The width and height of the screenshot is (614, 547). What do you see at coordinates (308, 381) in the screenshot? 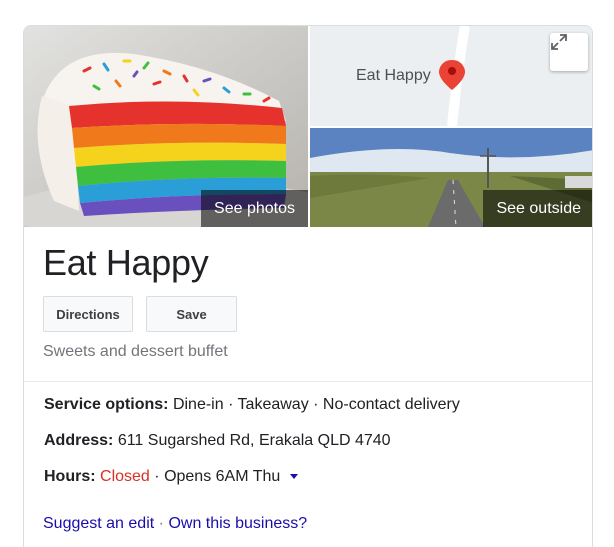
I see `section-divider` at bounding box center [308, 381].